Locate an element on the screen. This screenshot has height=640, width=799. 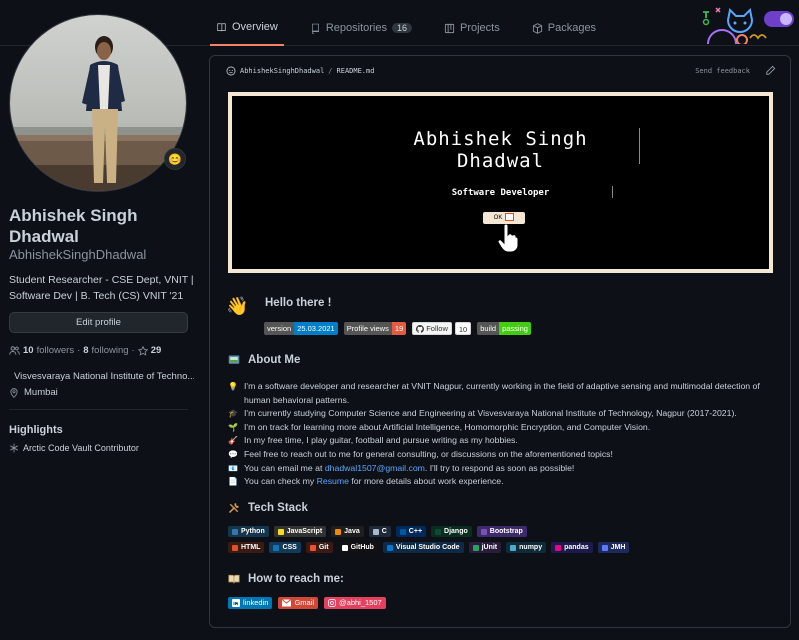
tech-badge-label: Django is located at coordinates (456, 531).